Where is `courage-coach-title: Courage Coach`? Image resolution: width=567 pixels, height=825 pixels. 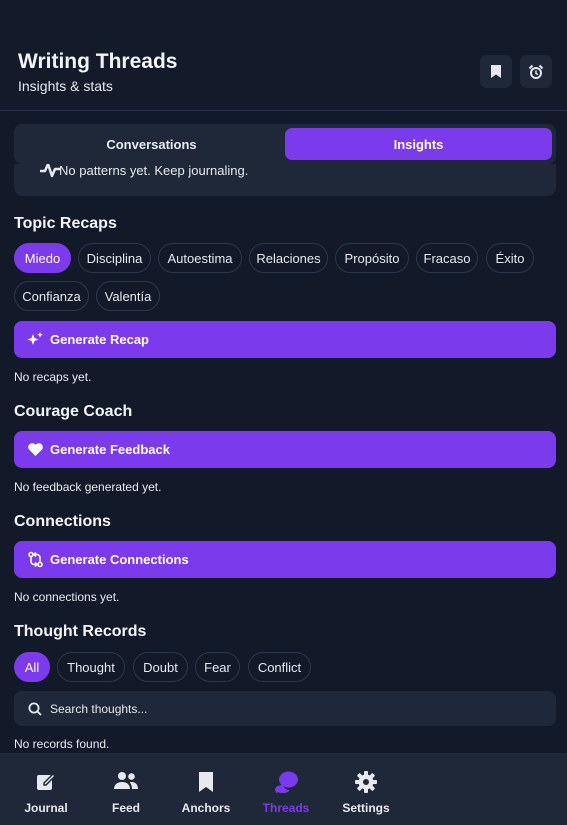 courage-coach-title: Courage Coach is located at coordinates (73, 411).